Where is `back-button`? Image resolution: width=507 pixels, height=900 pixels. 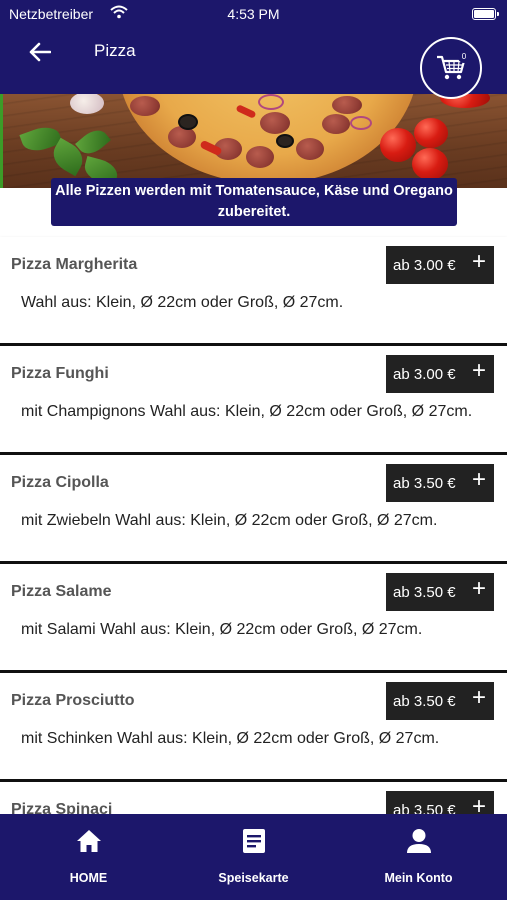
back-button is located at coordinates (40, 52).